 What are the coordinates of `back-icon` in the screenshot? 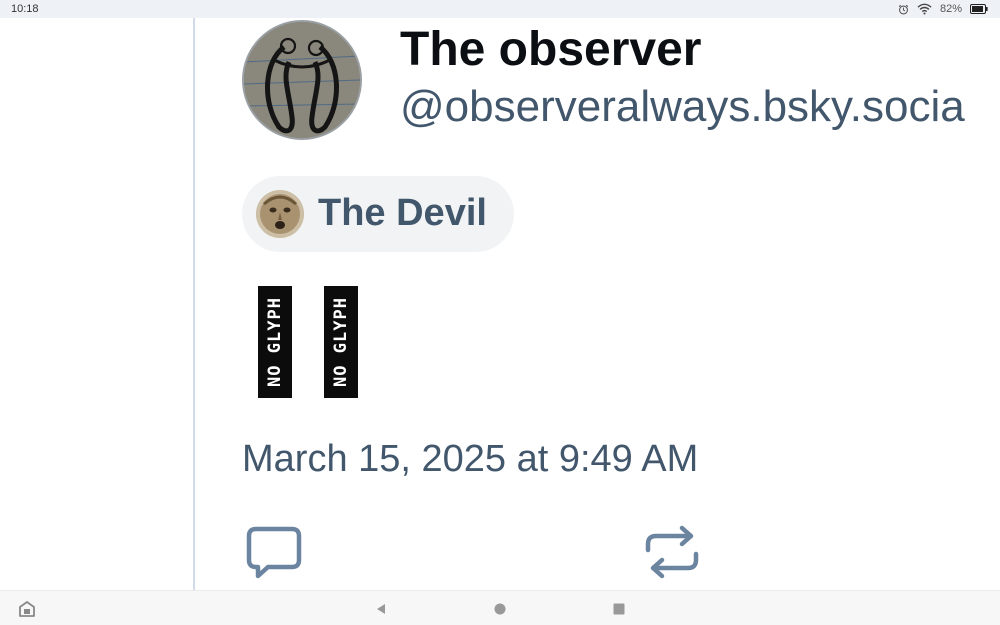 It's located at (381, 609).